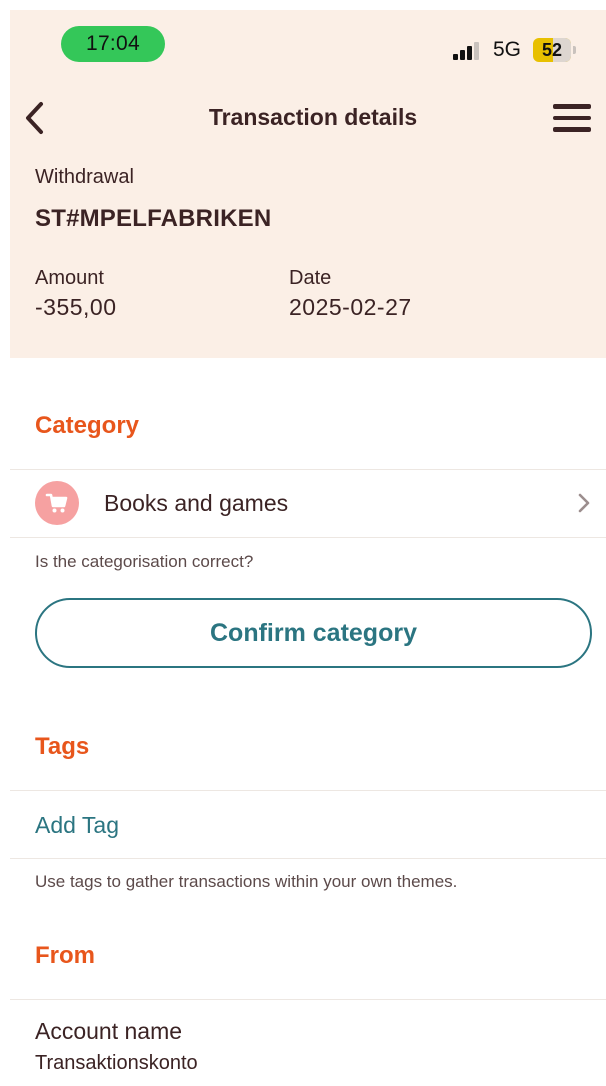 This screenshot has width=606, height=1086. What do you see at coordinates (65, 955) in the screenshot?
I see `from-section-title: From` at bounding box center [65, 955].